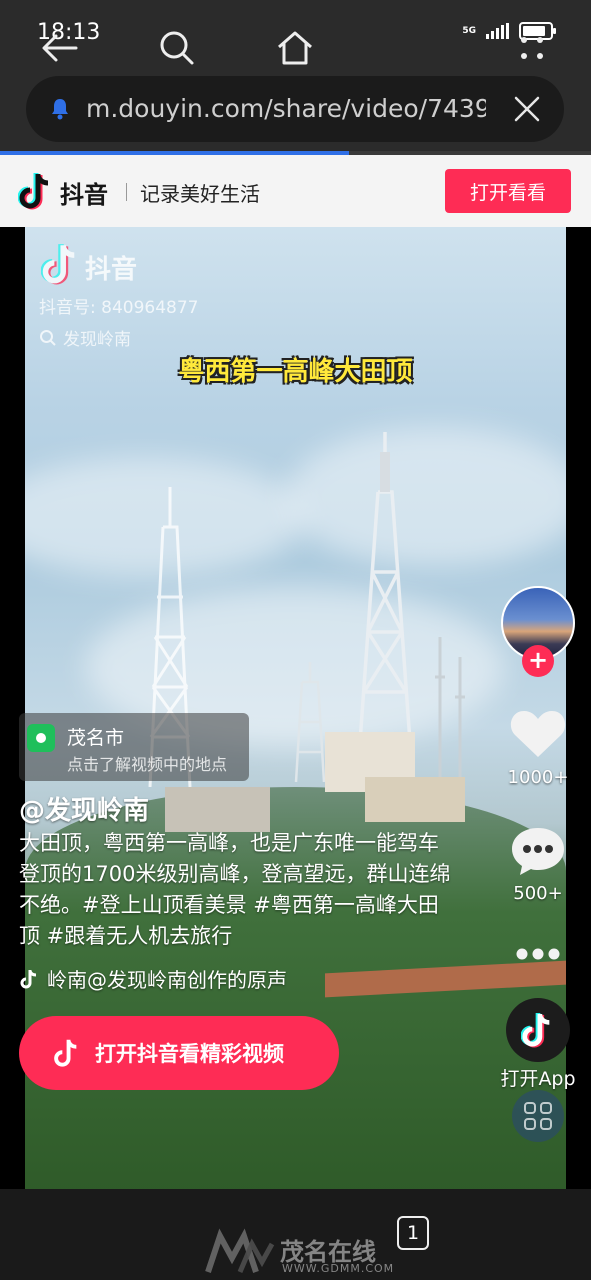 This screenshot has height=1280, width=591. I want to click on author-name: @发现岭南, so click(84, 808).